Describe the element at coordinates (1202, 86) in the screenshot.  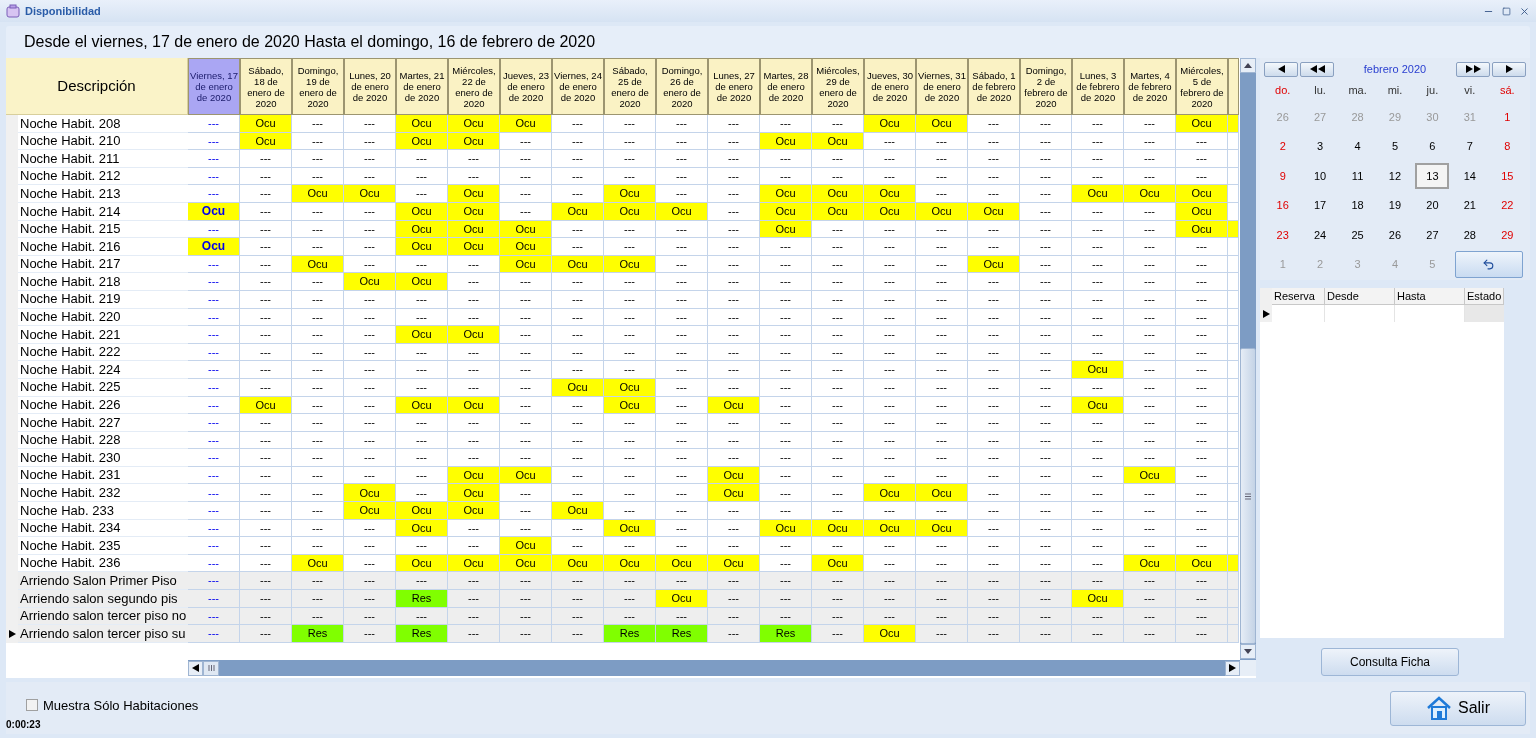
I see `column-header: Miércoles, 5 de febrero de 2020` at that location.